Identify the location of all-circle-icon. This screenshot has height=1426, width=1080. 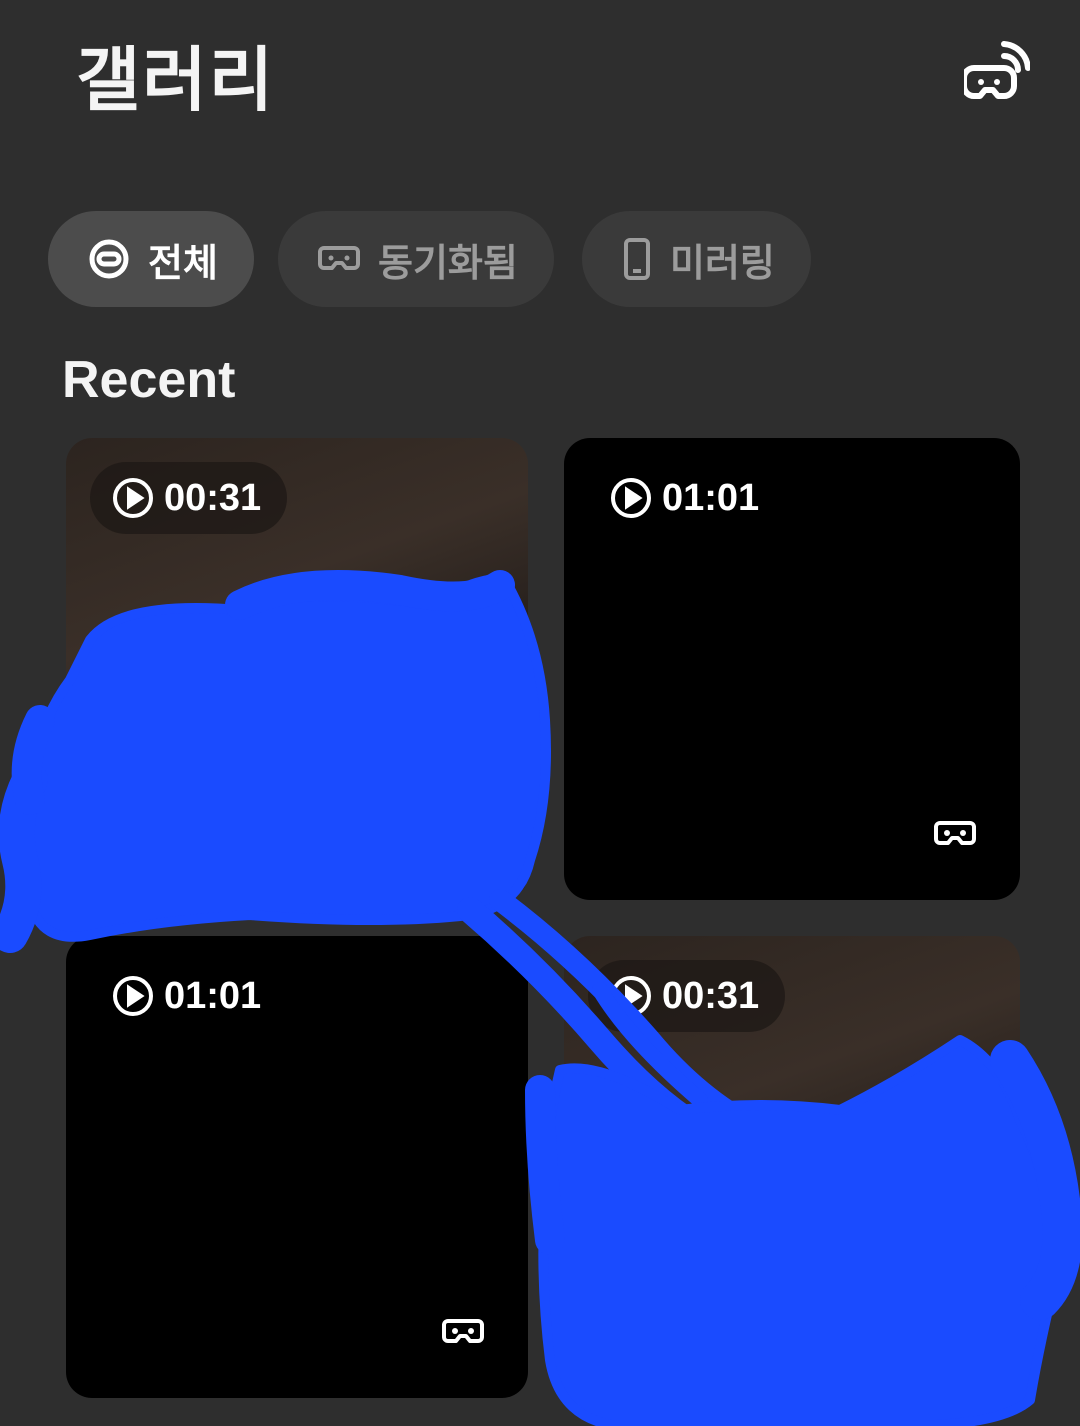
(109, 259).